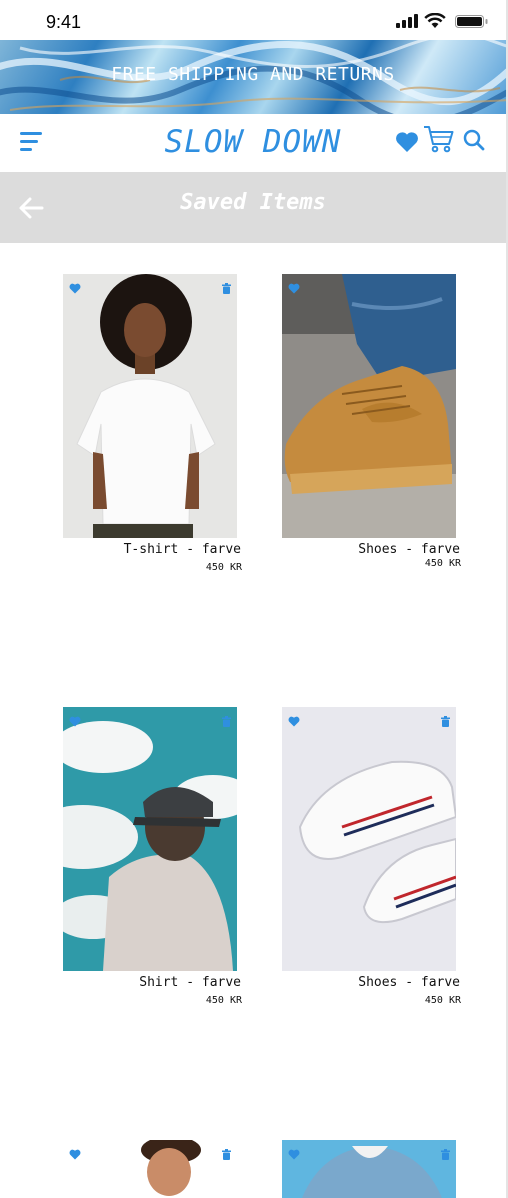  I want to click on denim-jacket-image, so click(369, 1169).